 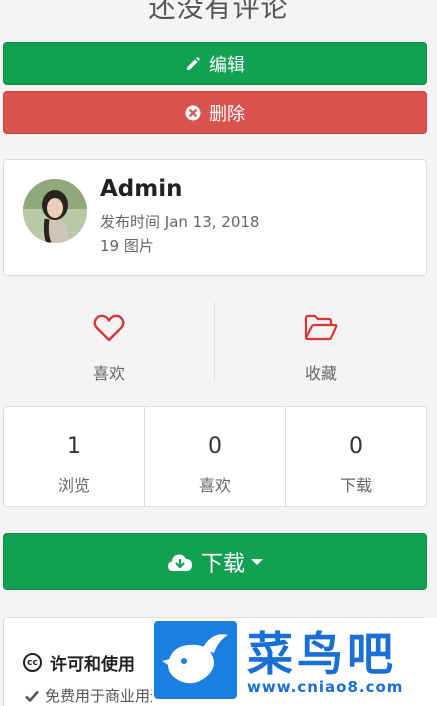 I want to click on cloud-download-icon, so click(x=179, y=562).